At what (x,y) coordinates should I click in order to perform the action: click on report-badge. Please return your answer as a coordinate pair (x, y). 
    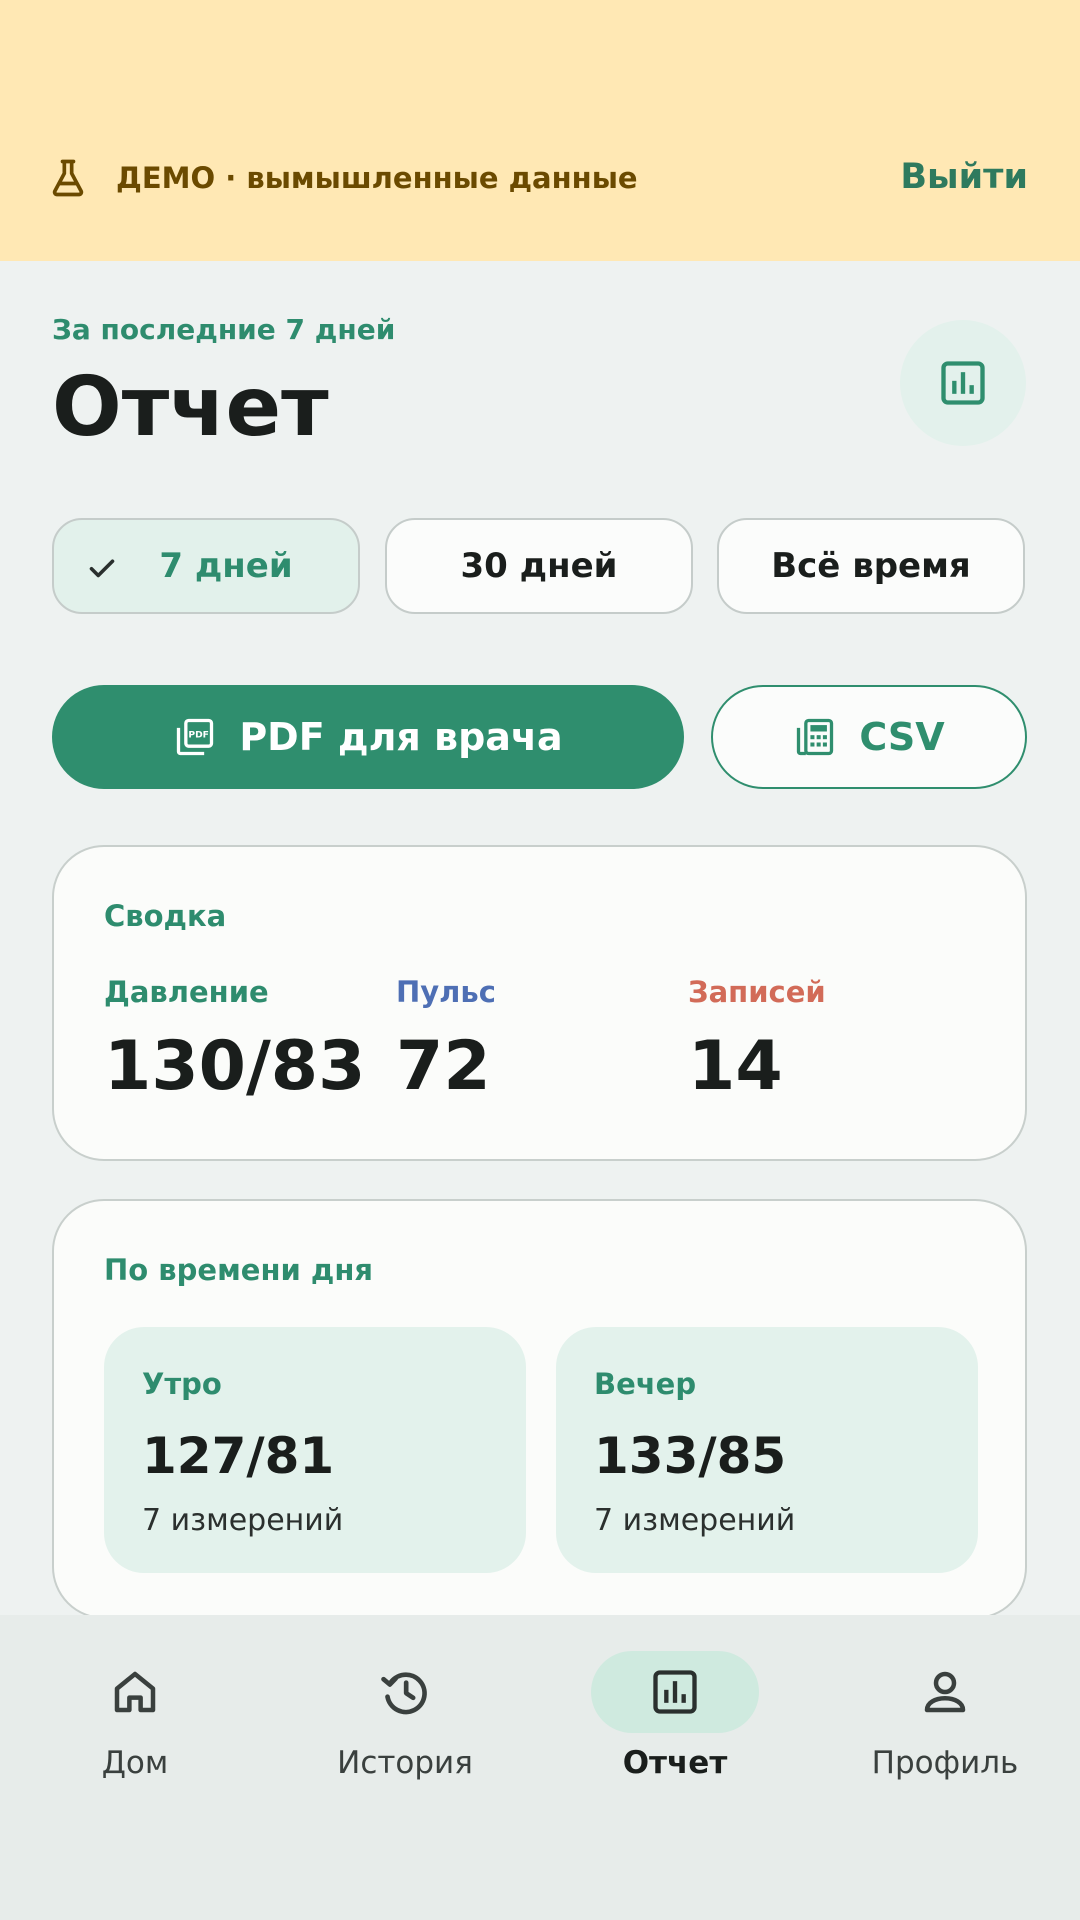
    Looking at the image, I should click on (963, 383).